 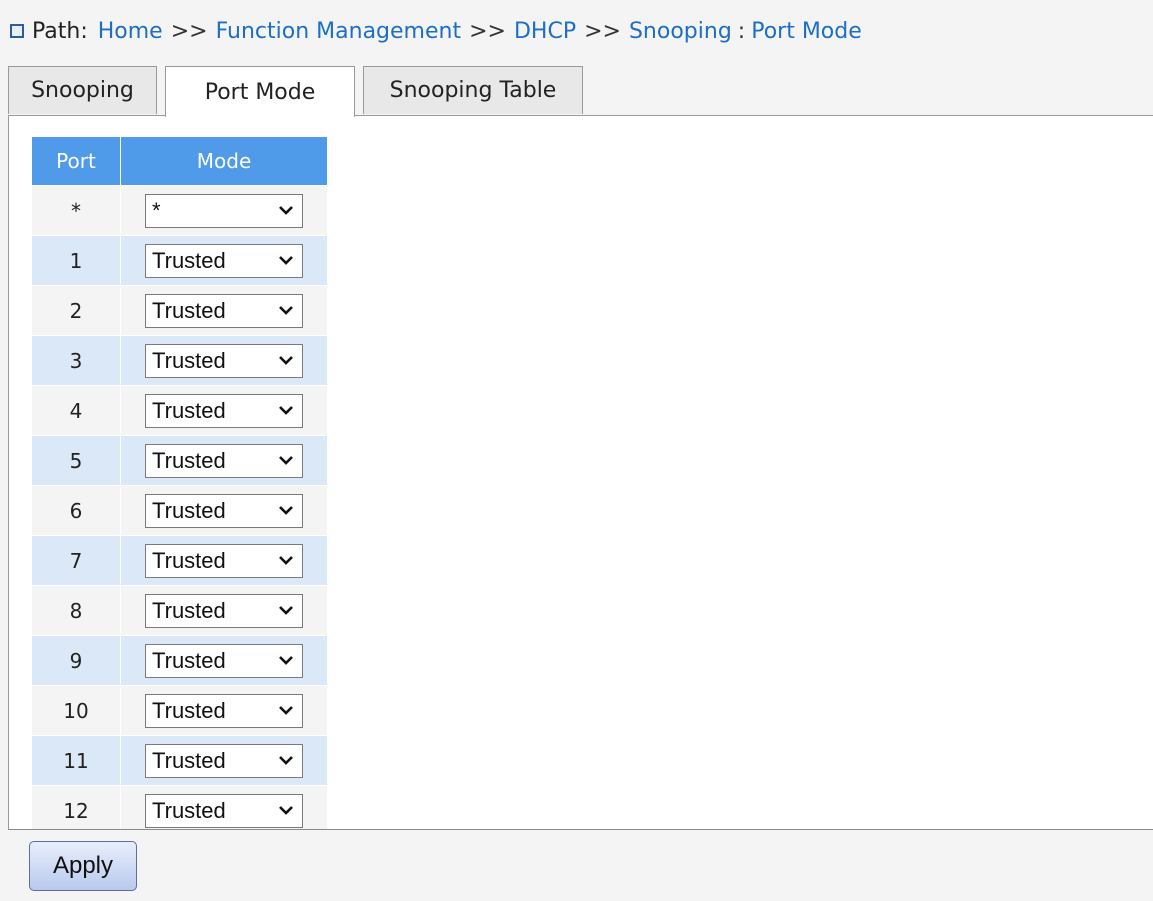 I want to click on table-row: 5 Trusted, so click(x=179, y=460).